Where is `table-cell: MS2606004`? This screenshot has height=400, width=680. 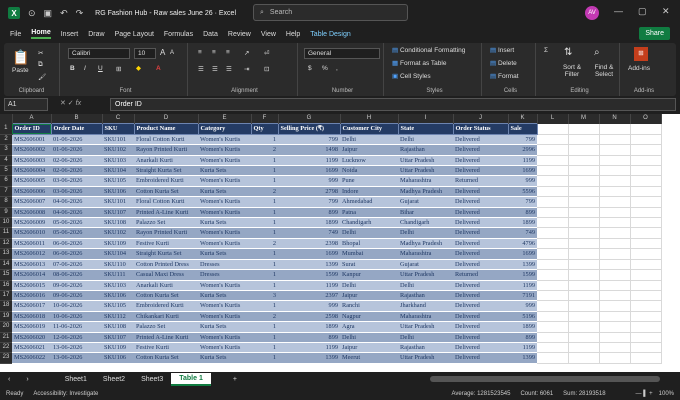 table-cell: MS2606004 is located at coordinates (31, 171).